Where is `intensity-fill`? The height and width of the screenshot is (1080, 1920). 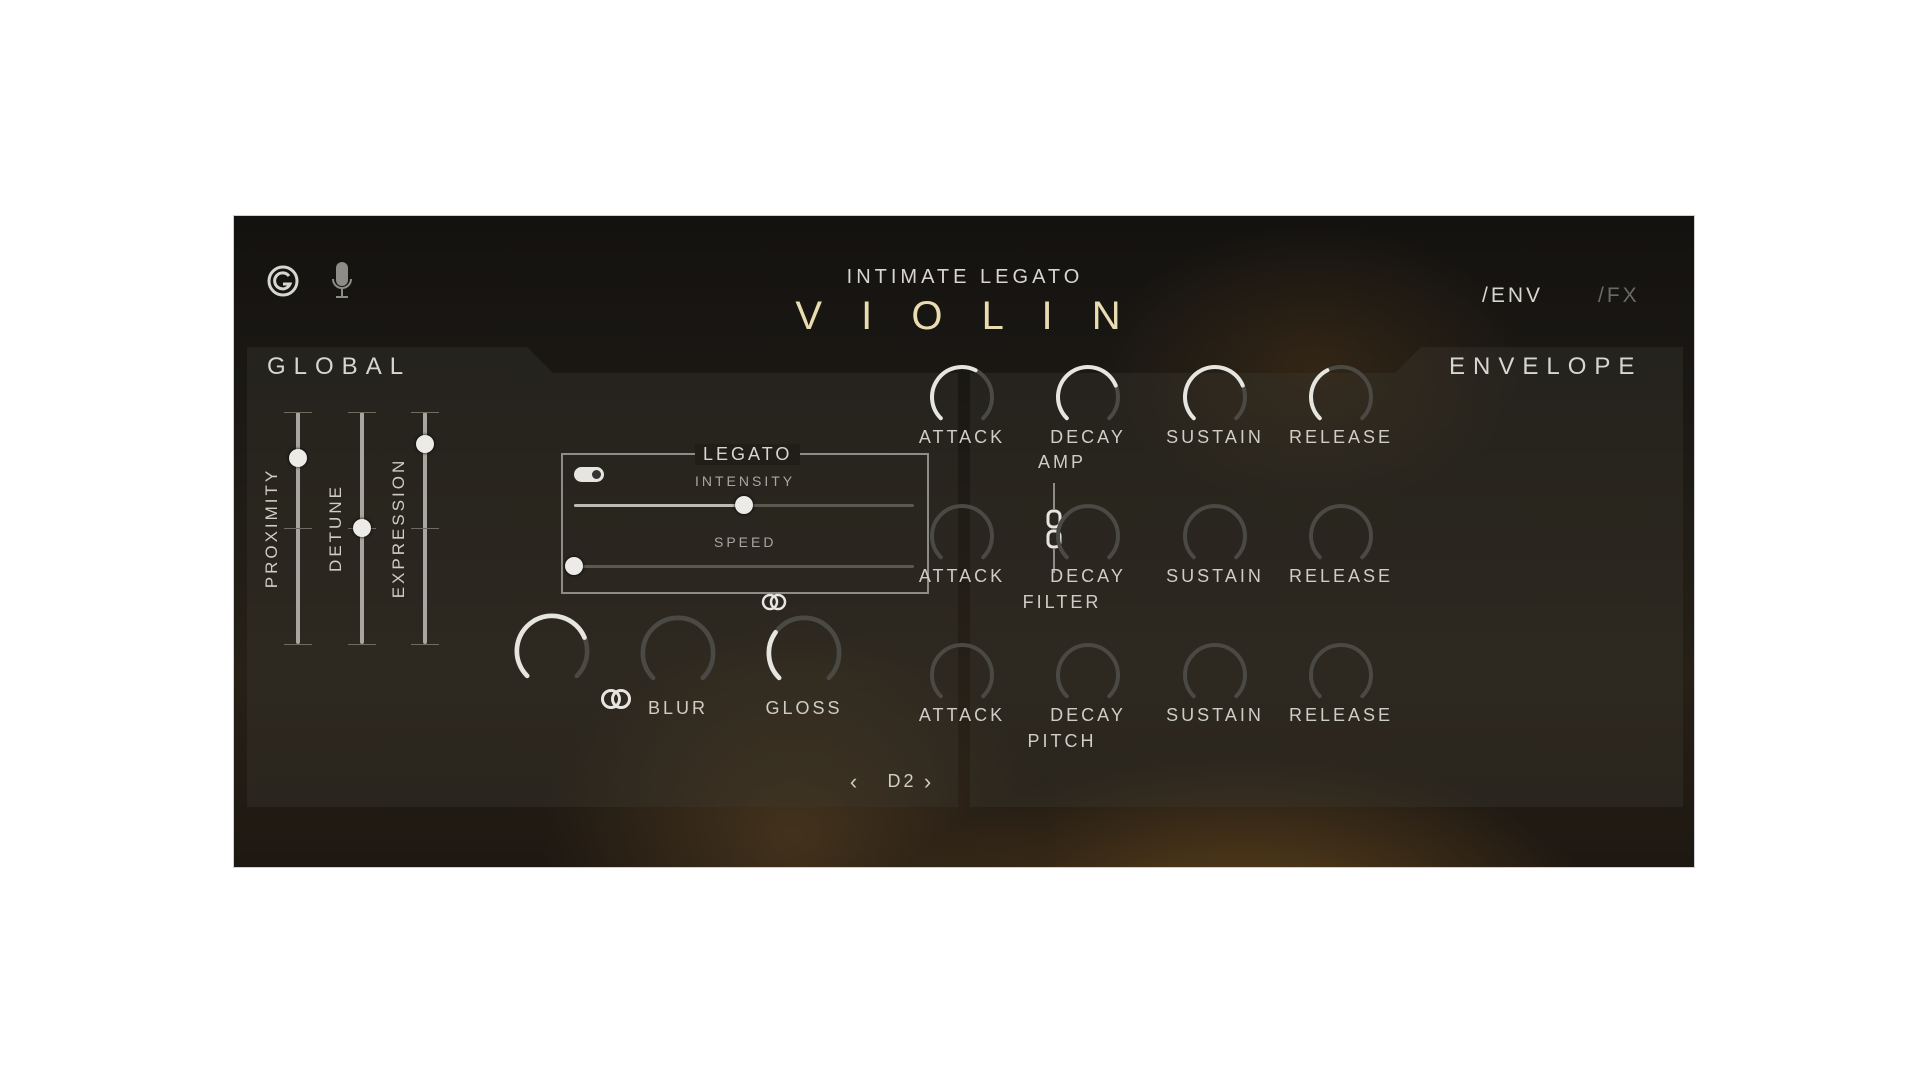
intensity-fill is located at coordinates (659, 505).